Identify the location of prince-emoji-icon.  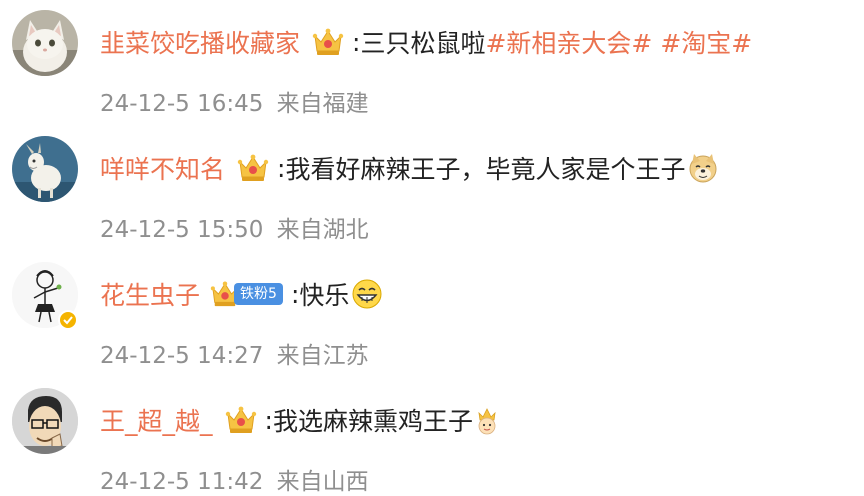
(487, 420).